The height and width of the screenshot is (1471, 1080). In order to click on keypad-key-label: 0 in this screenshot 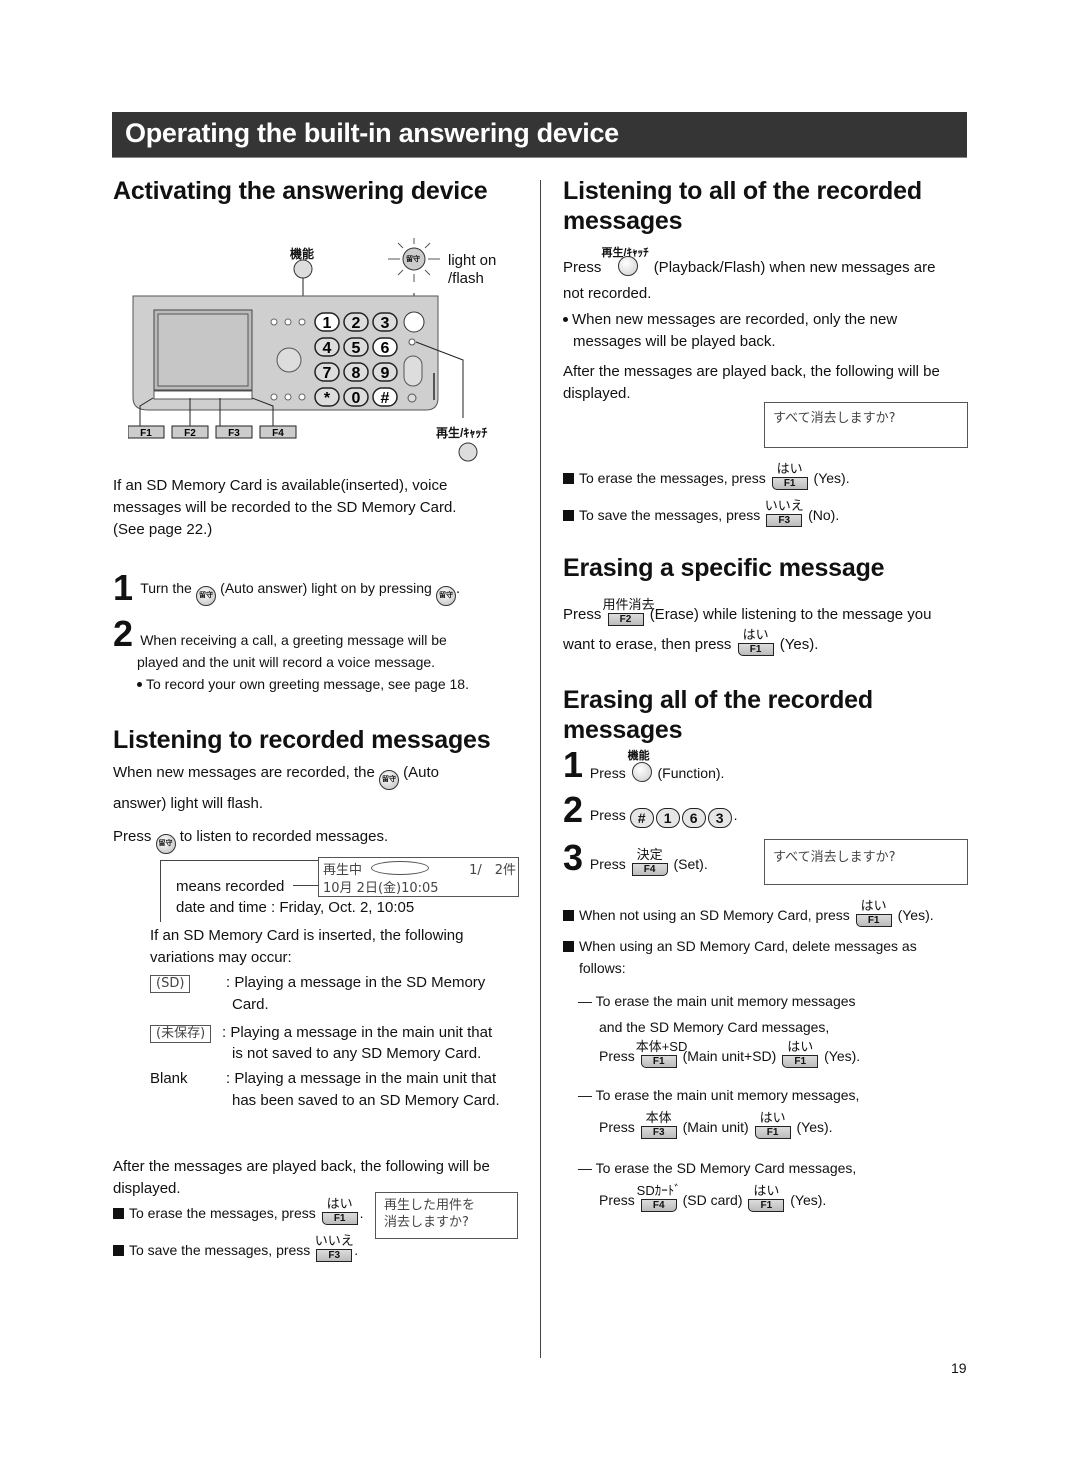, I will do `click(356, 398)`.